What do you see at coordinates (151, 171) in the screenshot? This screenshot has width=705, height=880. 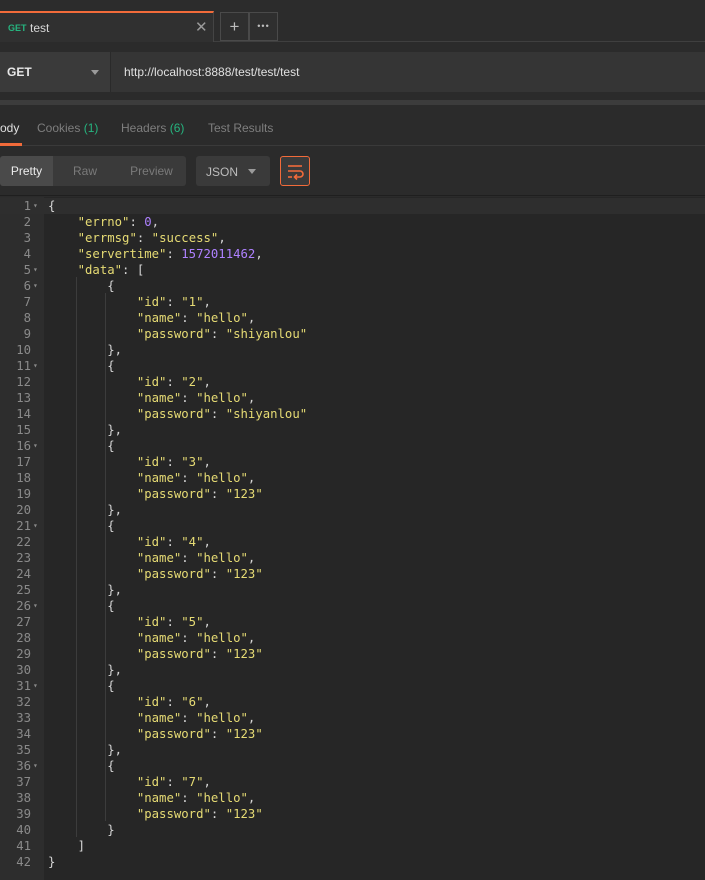 I see `preview-button: Preview` at bounding box center [151, 171].